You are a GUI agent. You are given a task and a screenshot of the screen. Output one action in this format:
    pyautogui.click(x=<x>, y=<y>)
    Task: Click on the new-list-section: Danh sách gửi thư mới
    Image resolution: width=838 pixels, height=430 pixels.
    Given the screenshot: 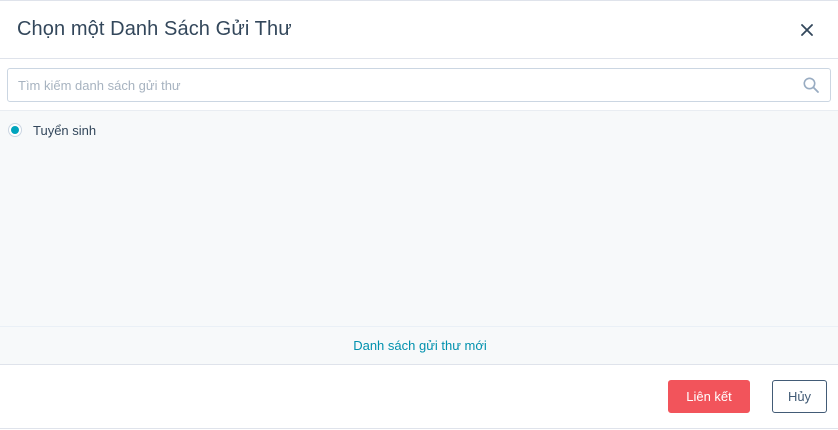 What is the action you would take?
    pyautogui.click(x=419, y=346)
    